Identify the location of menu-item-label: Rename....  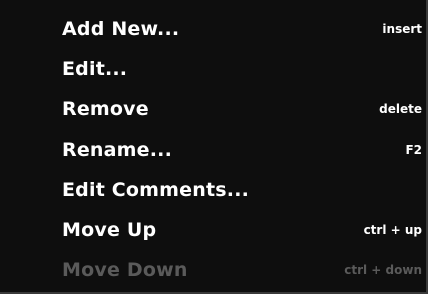
(117, 150).